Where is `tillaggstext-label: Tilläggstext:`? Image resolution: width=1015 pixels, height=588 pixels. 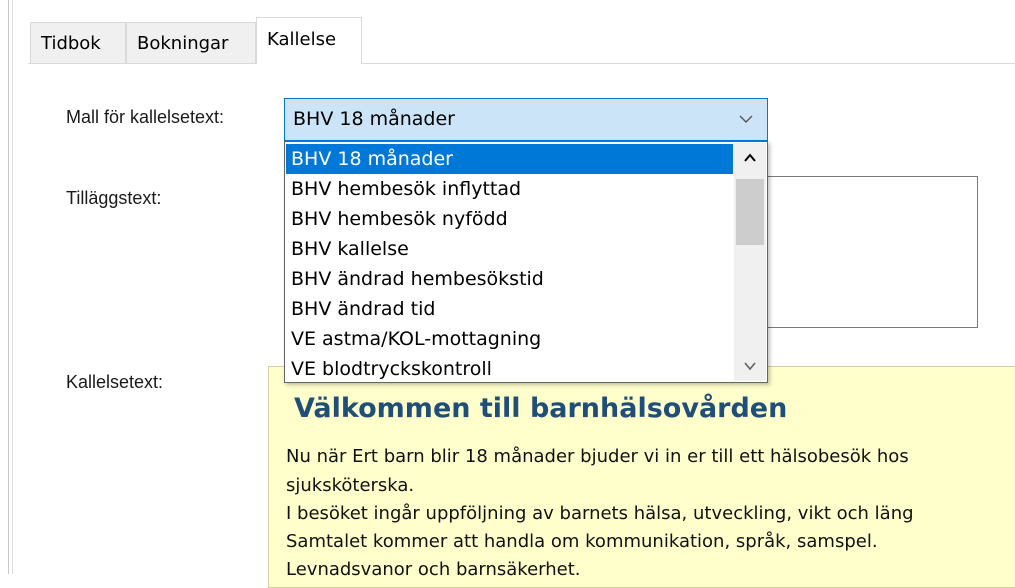
tillaggstext-label: Tilläggstext: is located at coordinates (114, 198).